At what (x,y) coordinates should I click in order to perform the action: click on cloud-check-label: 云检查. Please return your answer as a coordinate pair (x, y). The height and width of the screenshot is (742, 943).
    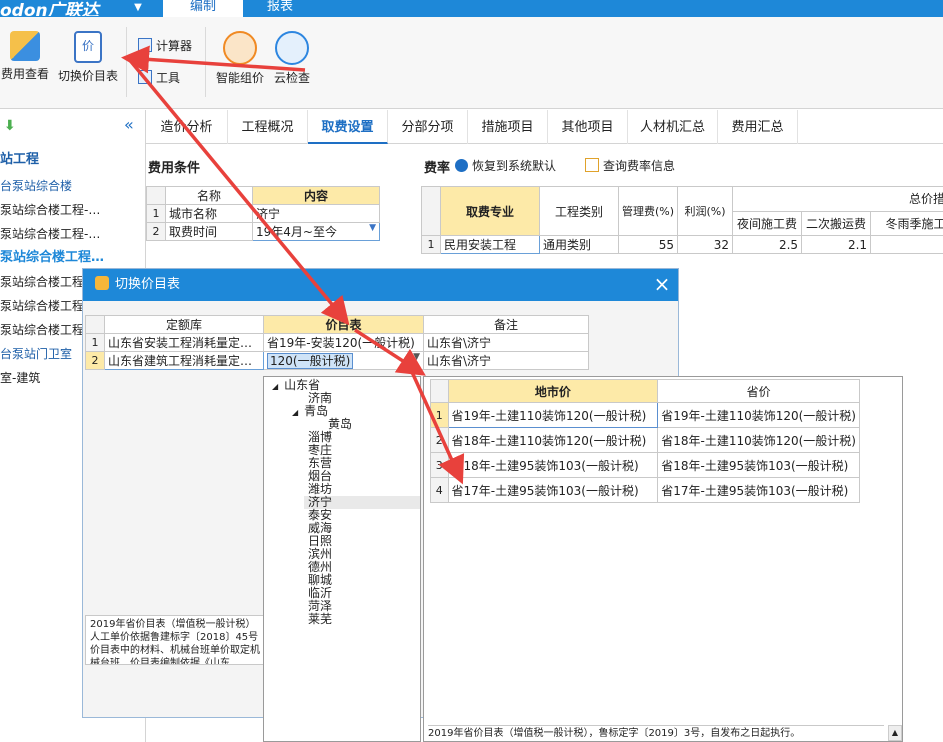
    Looking at the image, I should click on (291, 78).